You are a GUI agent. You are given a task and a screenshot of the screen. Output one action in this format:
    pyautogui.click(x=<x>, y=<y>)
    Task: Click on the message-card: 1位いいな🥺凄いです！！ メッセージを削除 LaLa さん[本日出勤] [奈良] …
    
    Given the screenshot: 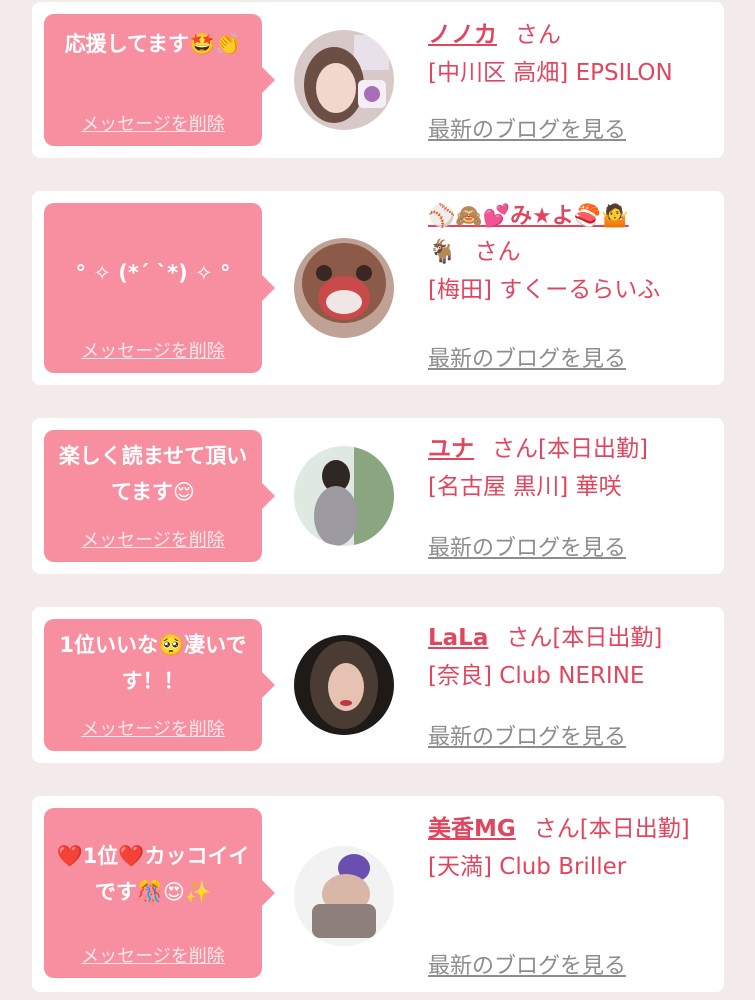 What is the action you would take?
    pyautogui.click(x=378, y=685)
    